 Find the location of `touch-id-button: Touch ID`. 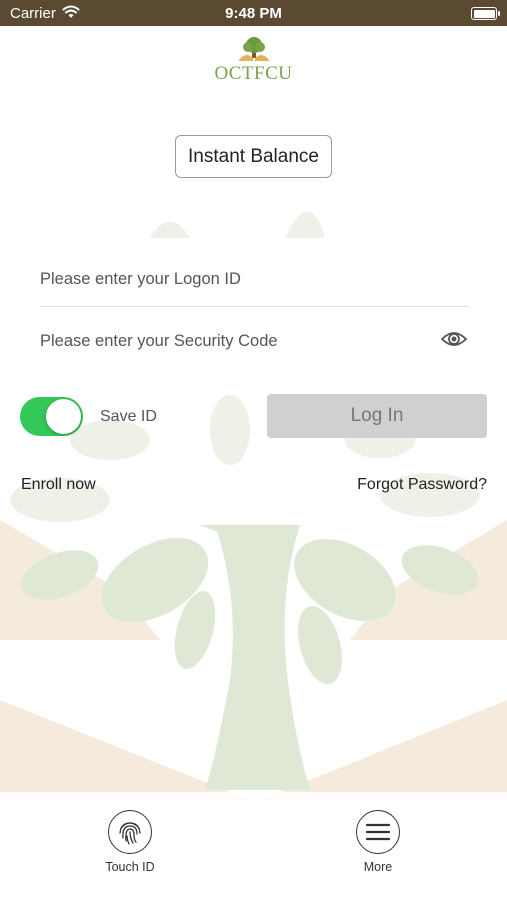

touch-id-button: Touch ID is located at coordinates (130, 842).